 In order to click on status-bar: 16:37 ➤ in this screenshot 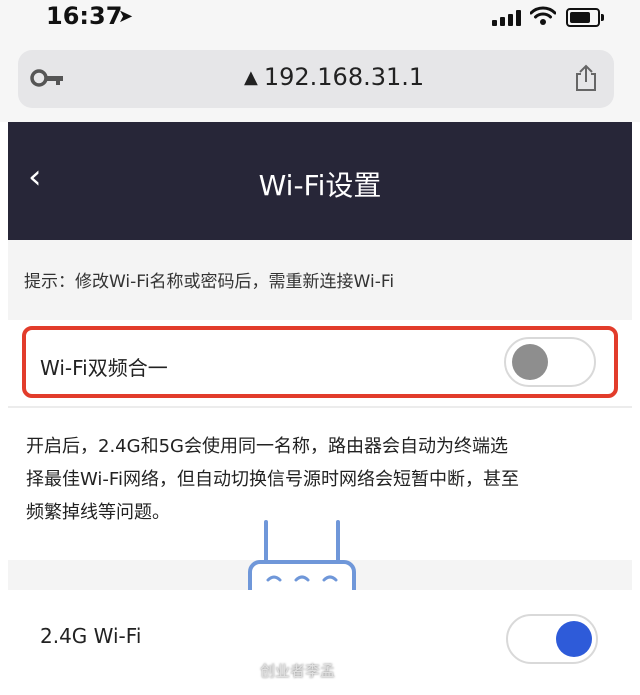, I will do `click(320, 19)`.